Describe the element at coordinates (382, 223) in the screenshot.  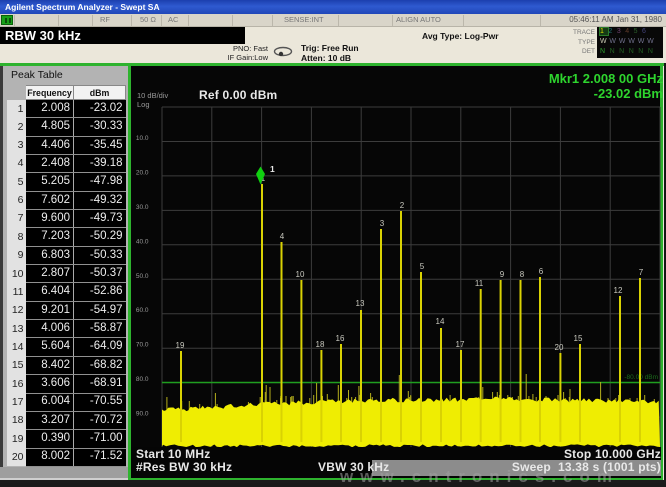
I see `svg-text: 3` at that location.